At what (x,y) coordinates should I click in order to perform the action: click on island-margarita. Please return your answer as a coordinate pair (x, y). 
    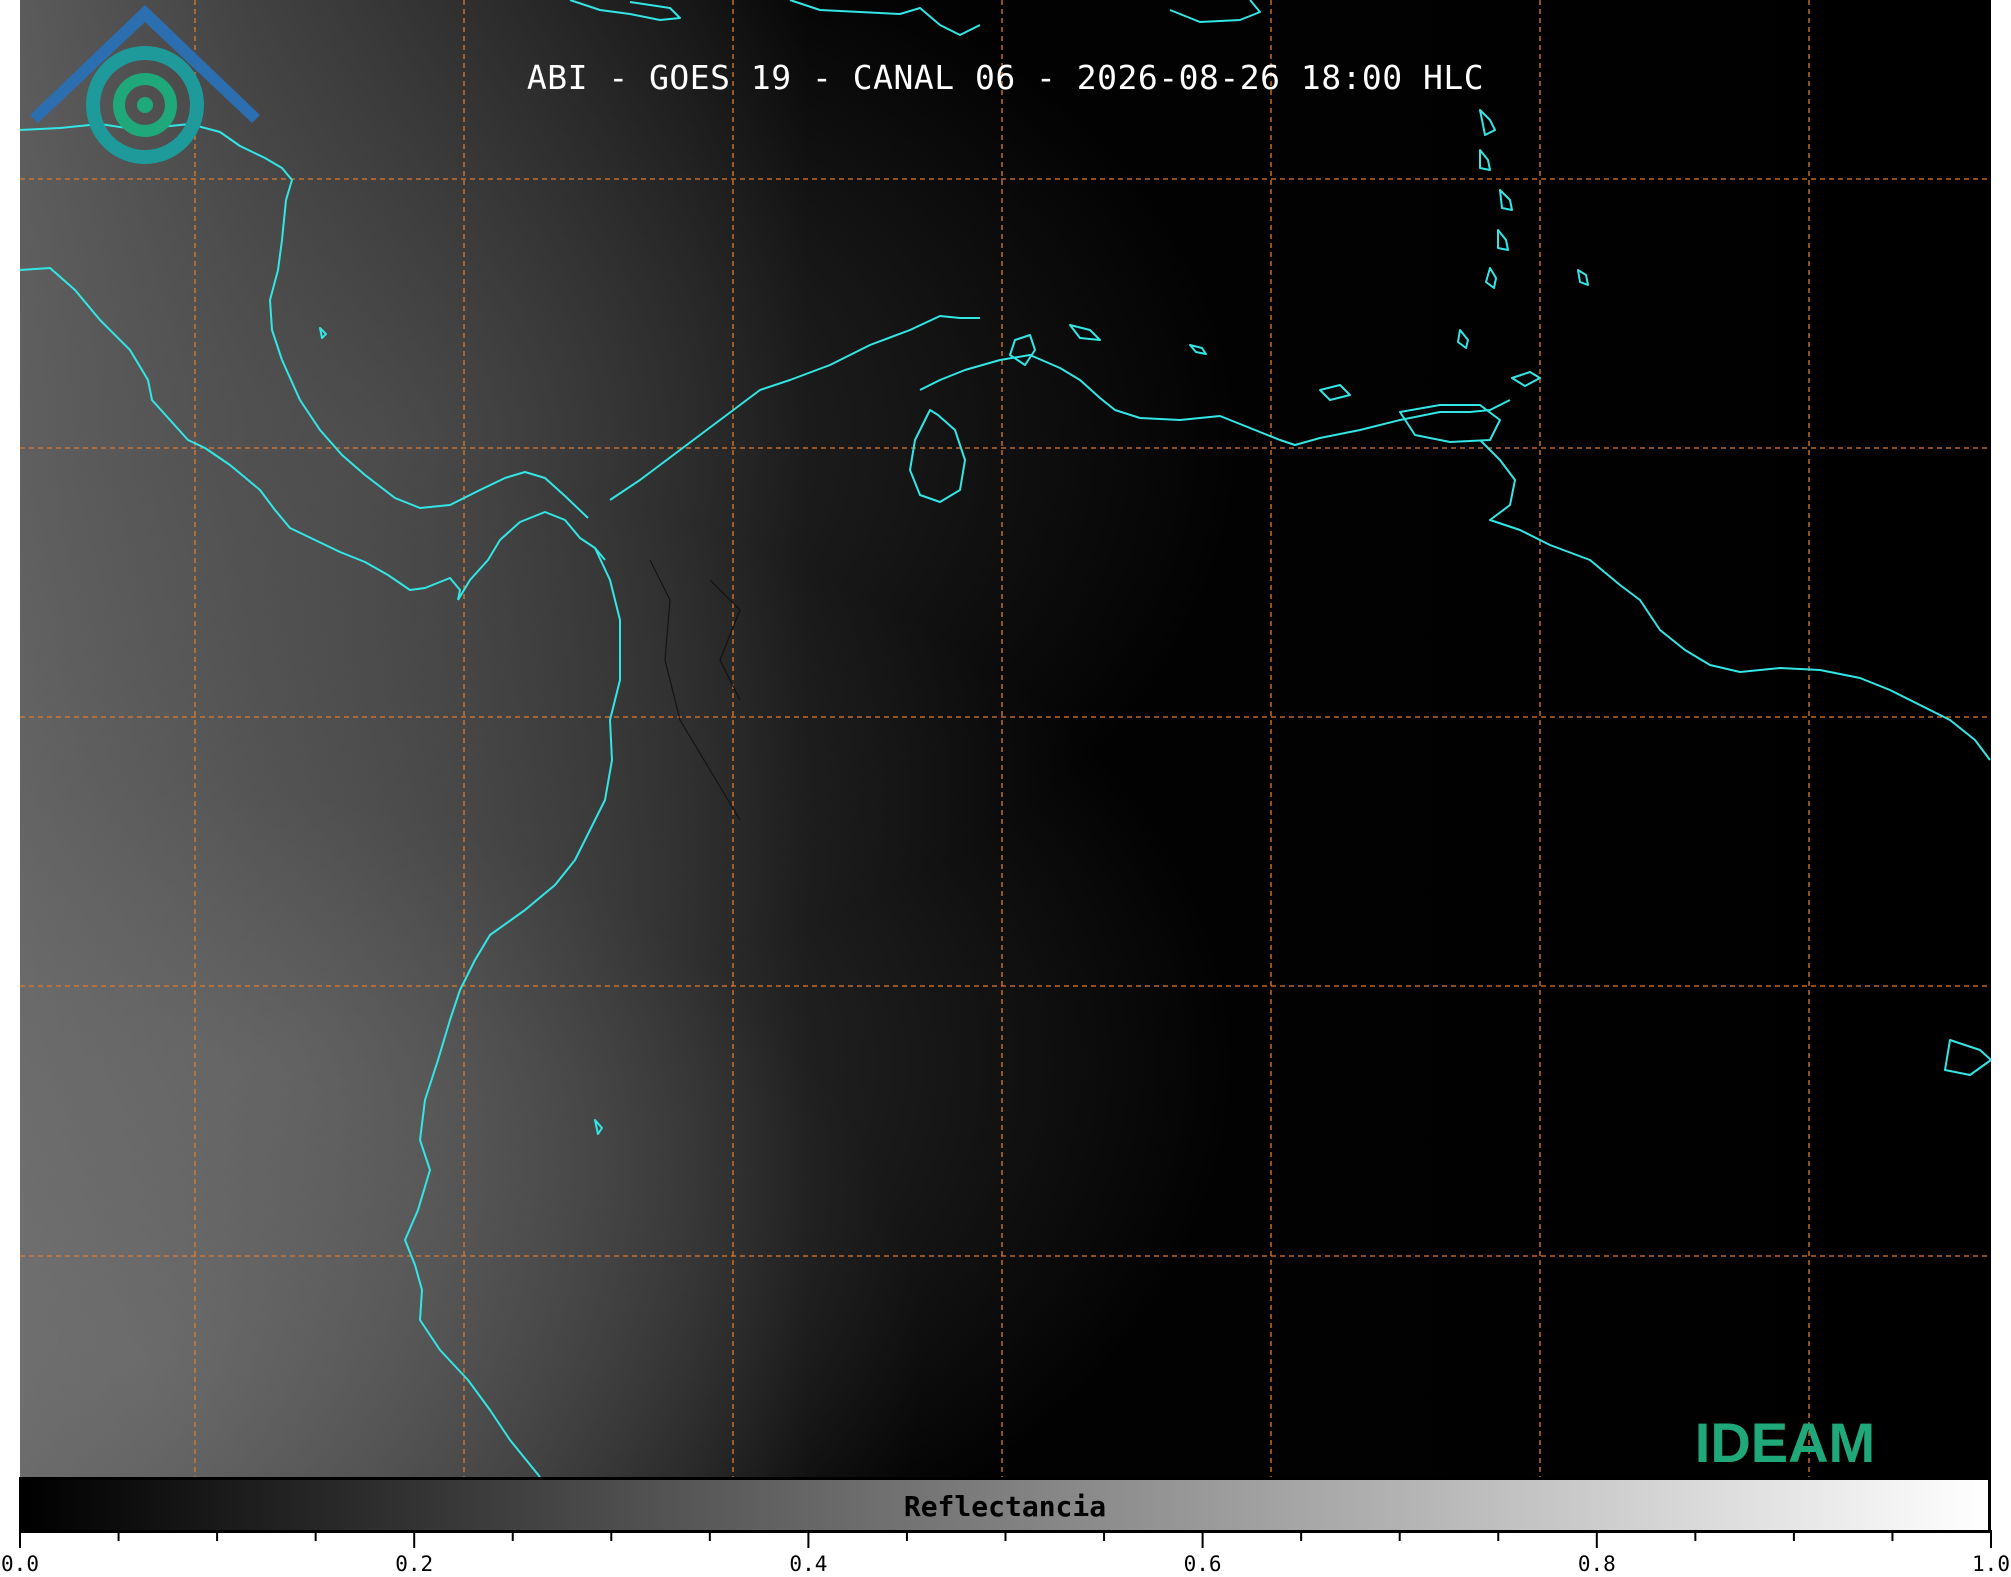
    Looking at the image, I should click on (1335, 392).